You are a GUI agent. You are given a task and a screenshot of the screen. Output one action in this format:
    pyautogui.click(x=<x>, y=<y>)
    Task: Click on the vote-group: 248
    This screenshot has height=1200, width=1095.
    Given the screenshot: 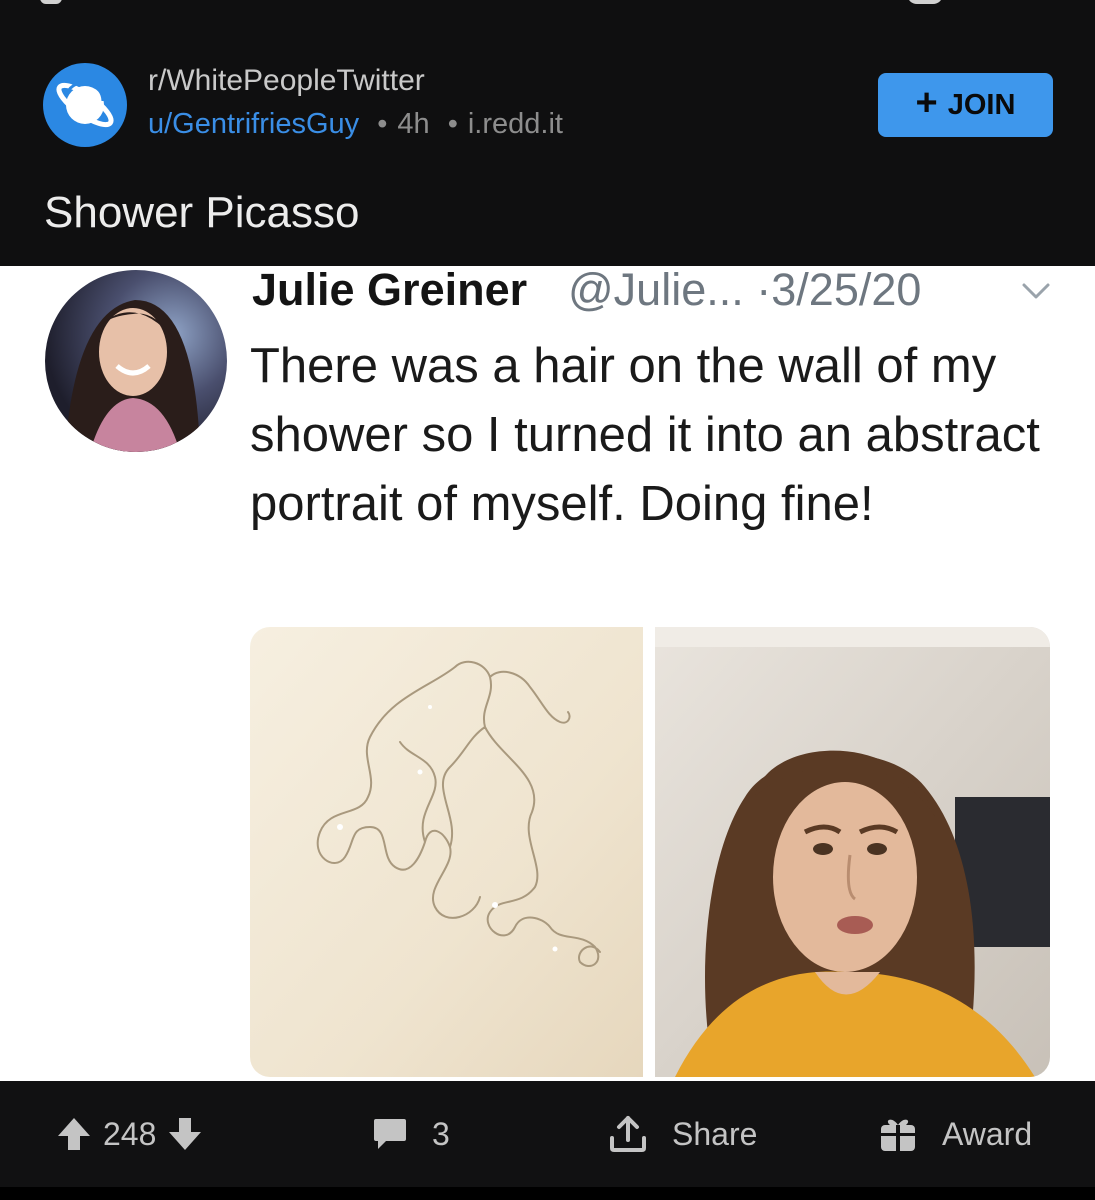 What is the action you would take?
    pyautogui.click(x=129, y=1134)
    